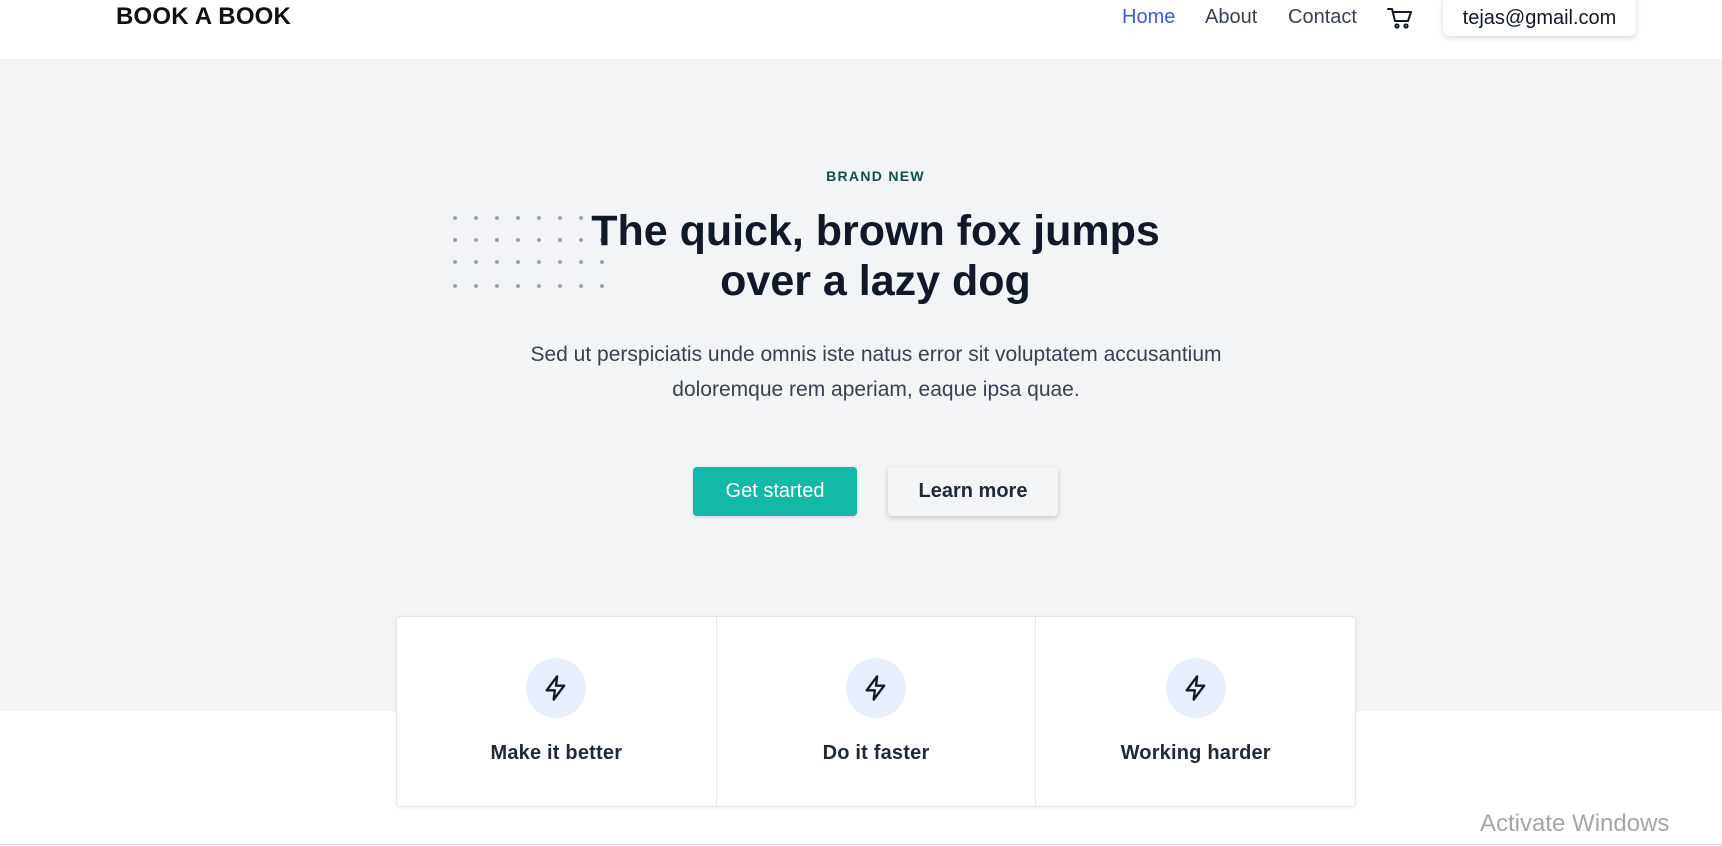 The image size is (1722, 846). What do you see at coordinates (973, 491) in the screenshot?
I see `learn-more-button: Learn more` at bounding box center [973, 491].